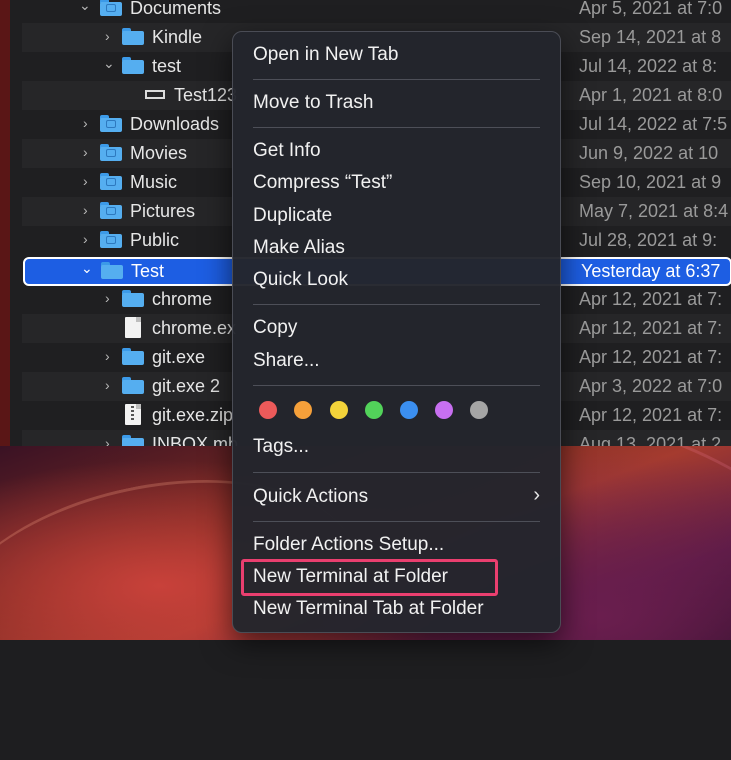  I want to click on row-name: chrome.ex, so click(194, 328).